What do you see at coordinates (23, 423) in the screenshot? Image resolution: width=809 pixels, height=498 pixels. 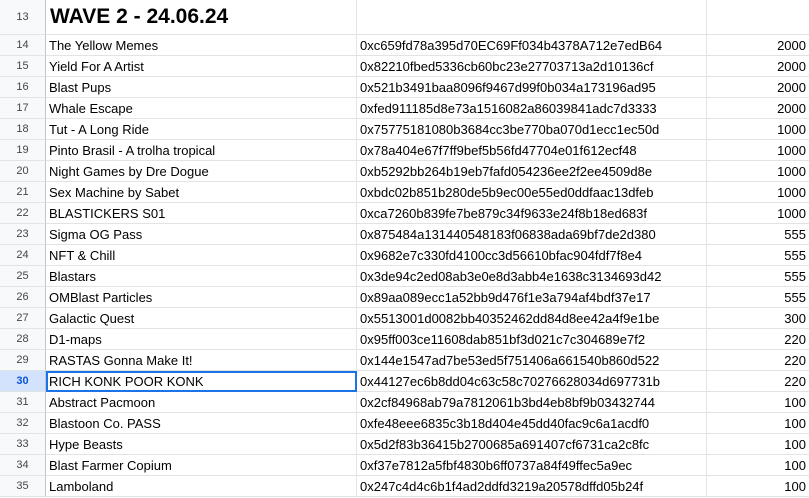 I see `row-header: 32` at bounding box center [23, 423].